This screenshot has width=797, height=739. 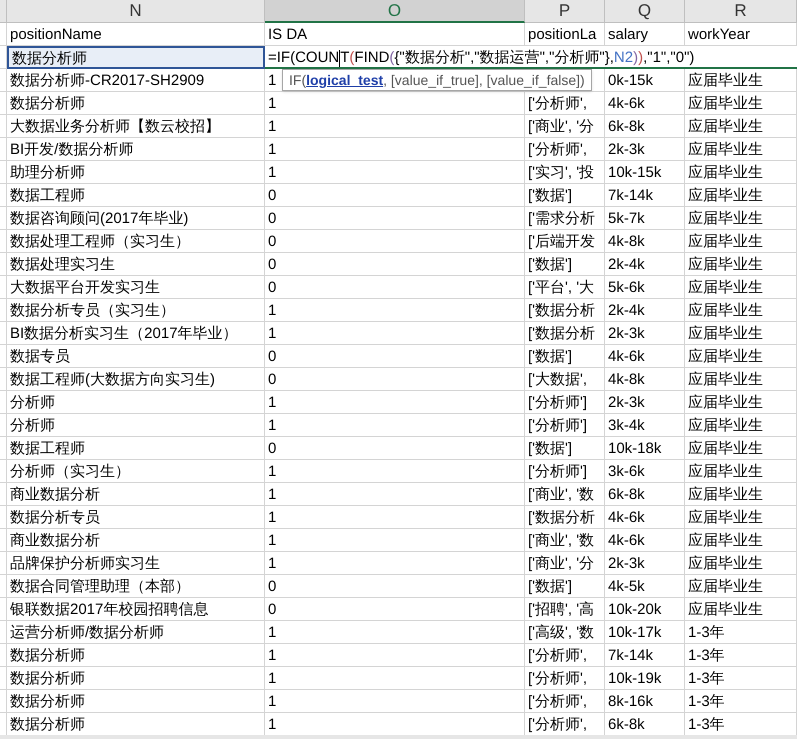 I want to click on table-cell: 数据分析师, so click(x=136, y=655).